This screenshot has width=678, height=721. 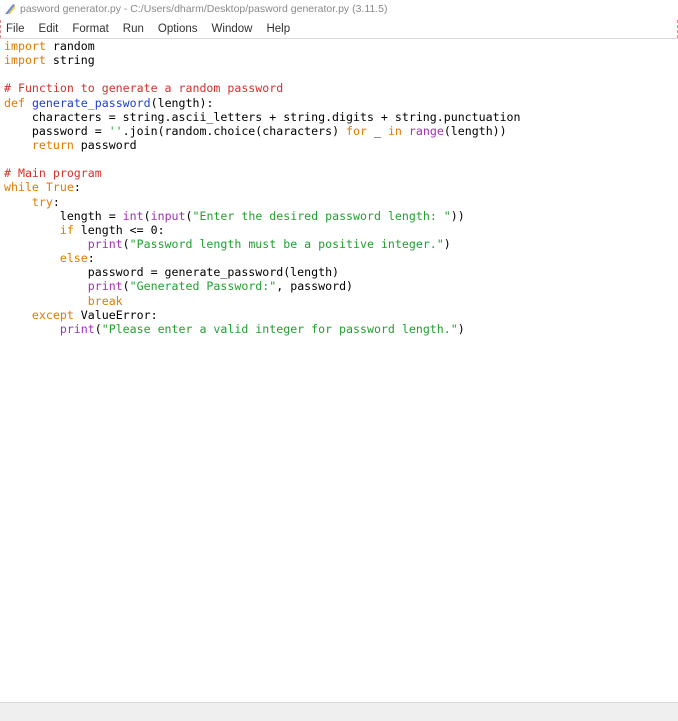 I want to click on code-token: ValueError:, so click(x=115, y=314).